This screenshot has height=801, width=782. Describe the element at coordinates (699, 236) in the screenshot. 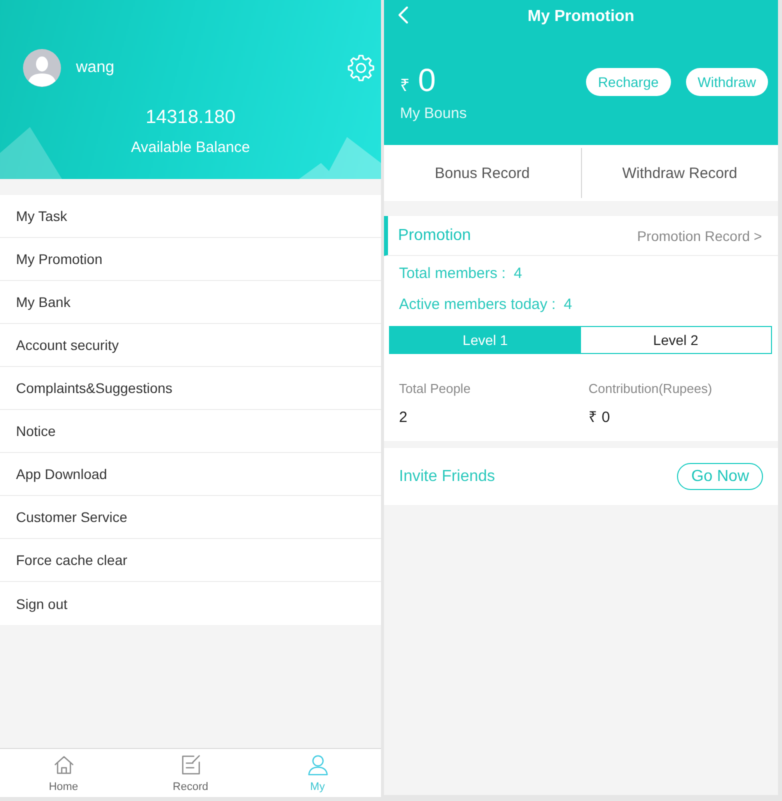

I see `promotion-record-link: Promotion Record >` at that location.